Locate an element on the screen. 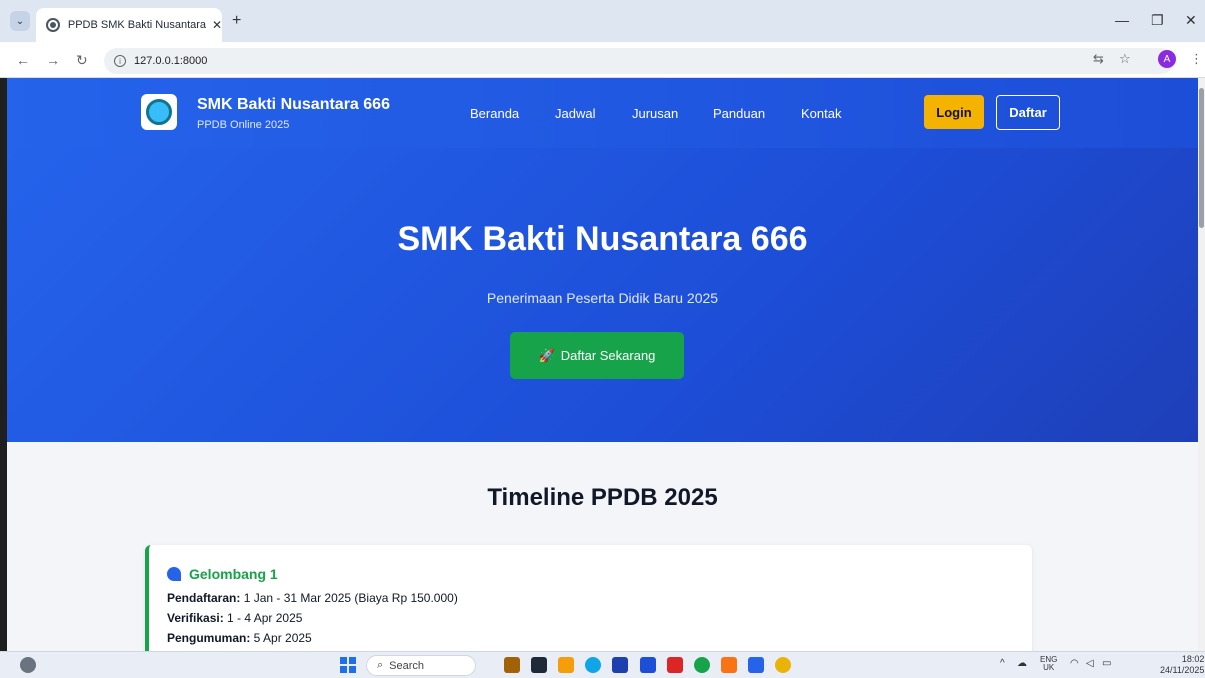 The image size is (1205, 678). timeline-row: Verifikasi: 1 - 4 Apr 2025 is located at coordinates (234, 618).